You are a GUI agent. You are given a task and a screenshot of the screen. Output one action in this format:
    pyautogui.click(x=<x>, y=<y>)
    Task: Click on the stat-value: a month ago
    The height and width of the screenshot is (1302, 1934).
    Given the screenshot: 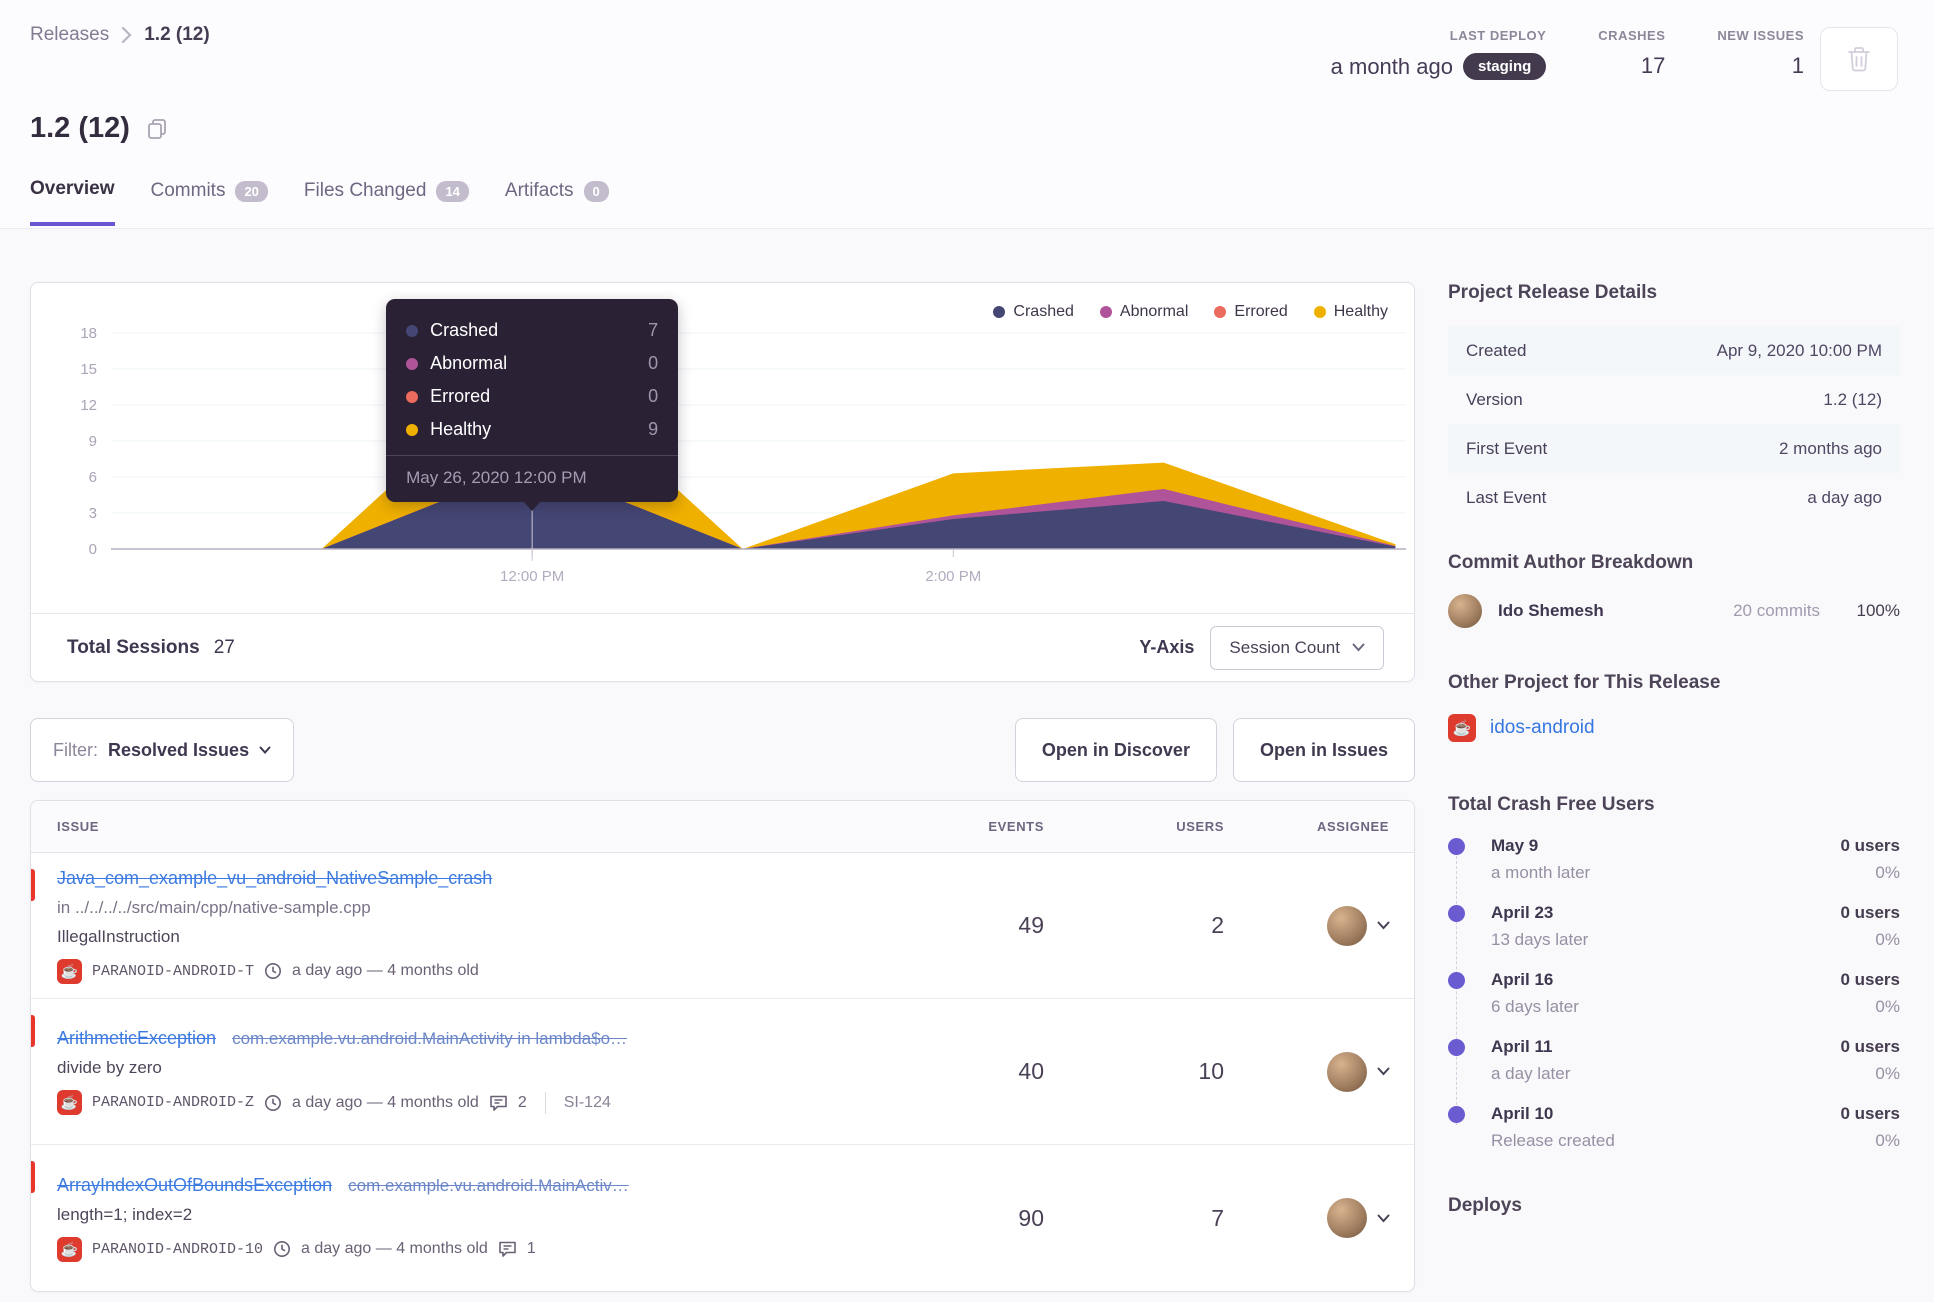 What is the action you would take?
    pyautogui.click(x=1391, y=66)
    